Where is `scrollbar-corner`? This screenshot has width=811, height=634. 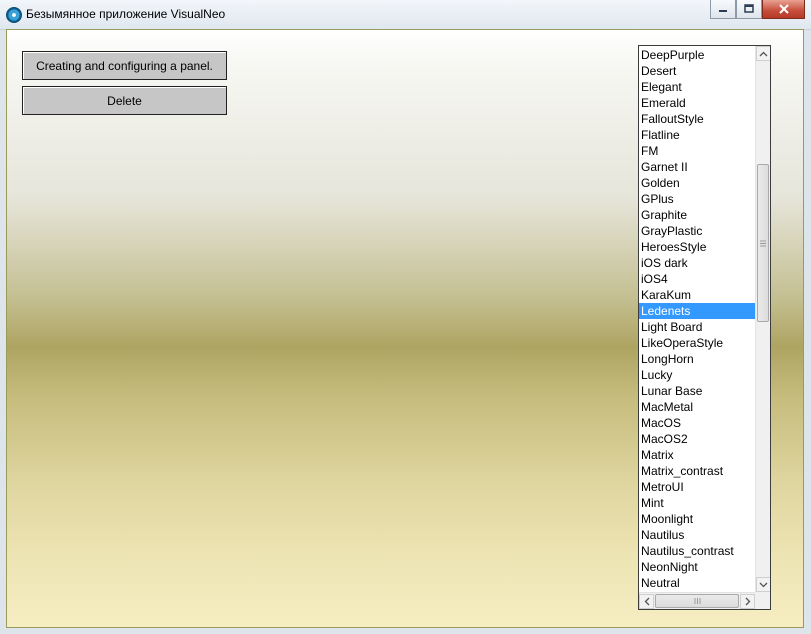
scrollbar-corner is located at coordinates (762, 600).